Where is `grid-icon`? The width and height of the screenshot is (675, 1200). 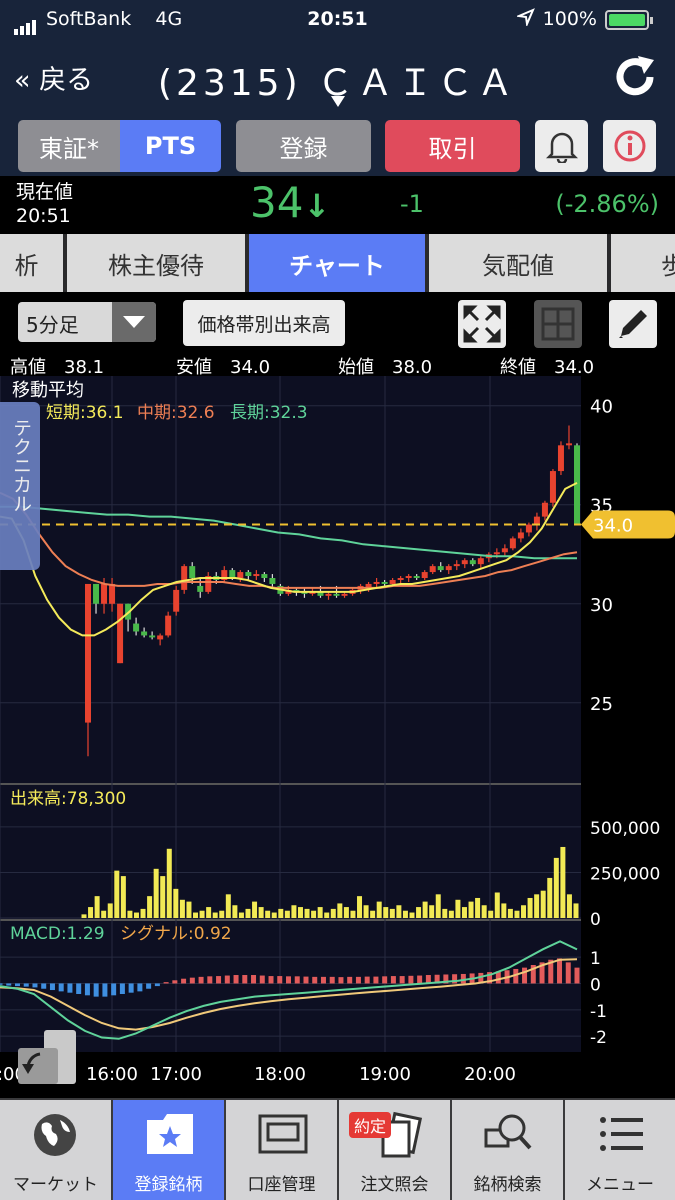 grid-icon is located at coordinates (558, 324).